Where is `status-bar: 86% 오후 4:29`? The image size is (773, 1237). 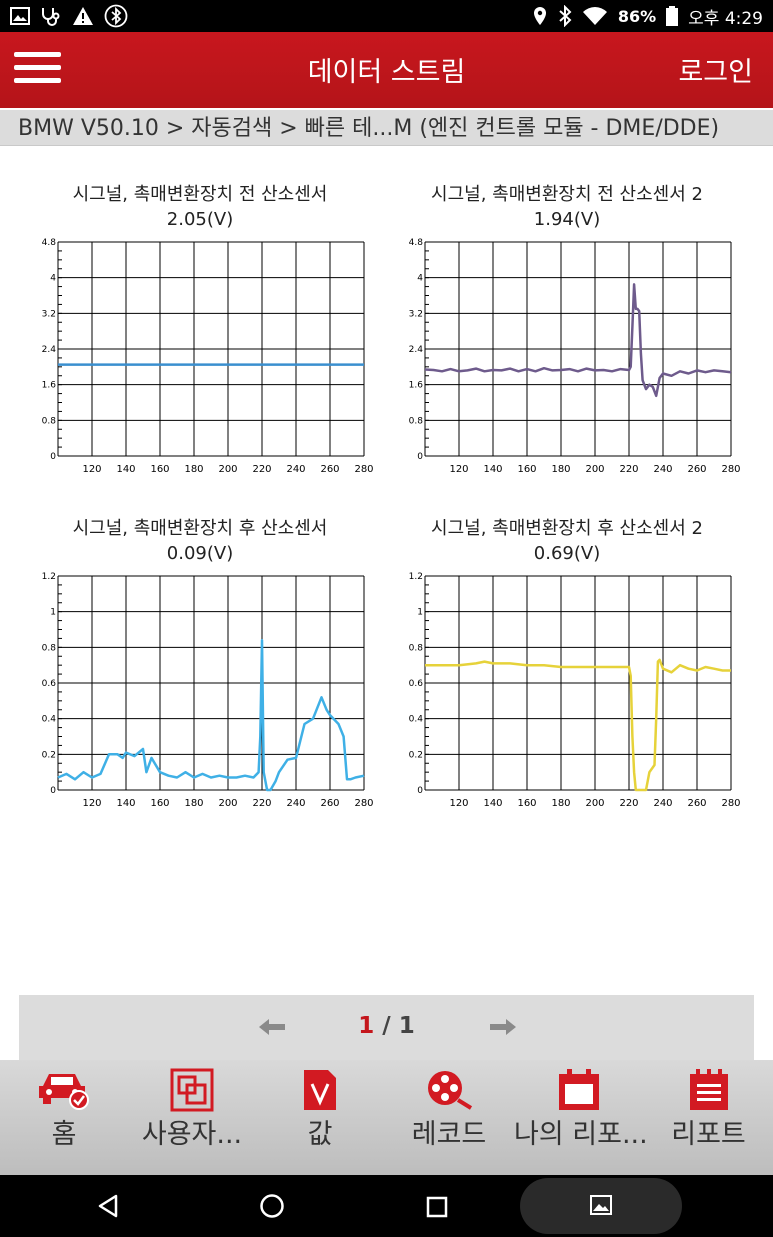
status-bar: 86% 오후 4:29 is located at coordinates (386, 16).